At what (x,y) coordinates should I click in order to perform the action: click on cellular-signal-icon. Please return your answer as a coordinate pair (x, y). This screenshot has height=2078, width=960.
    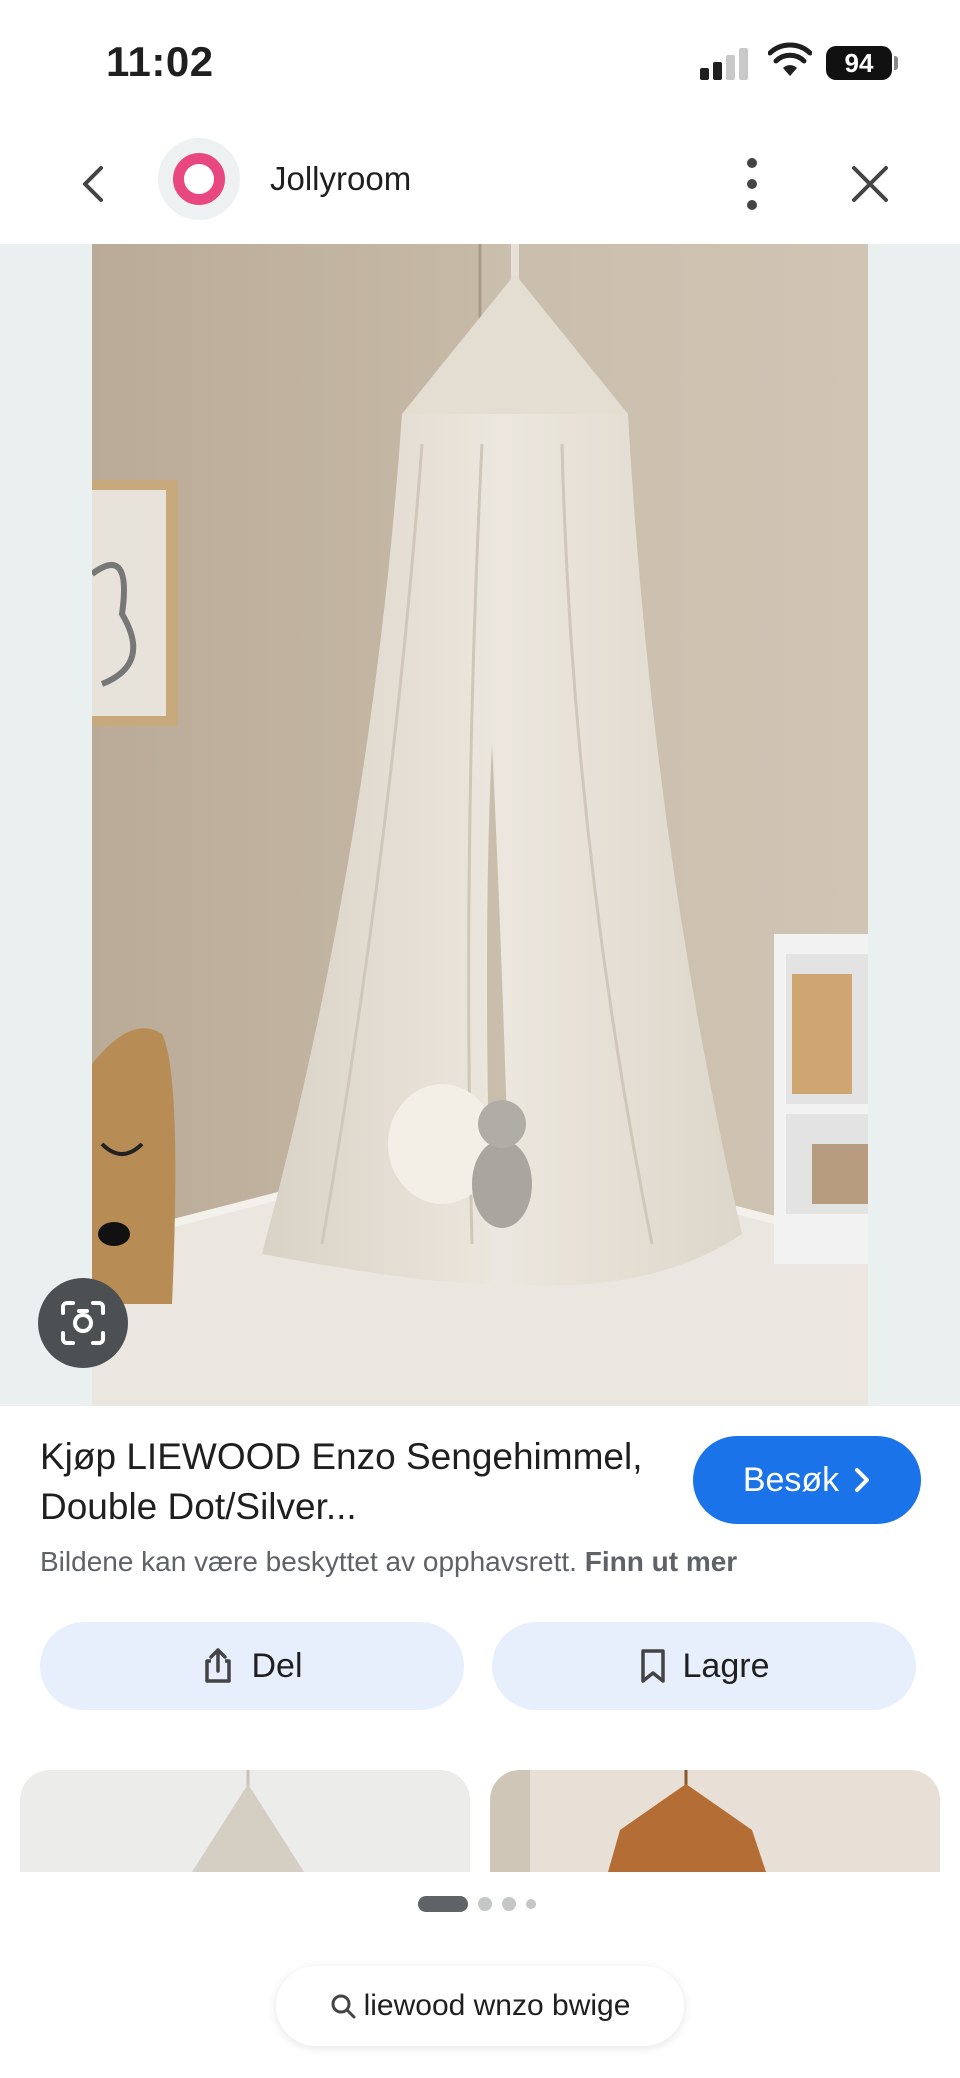
    Looking at the image, I should click on (726, 63).